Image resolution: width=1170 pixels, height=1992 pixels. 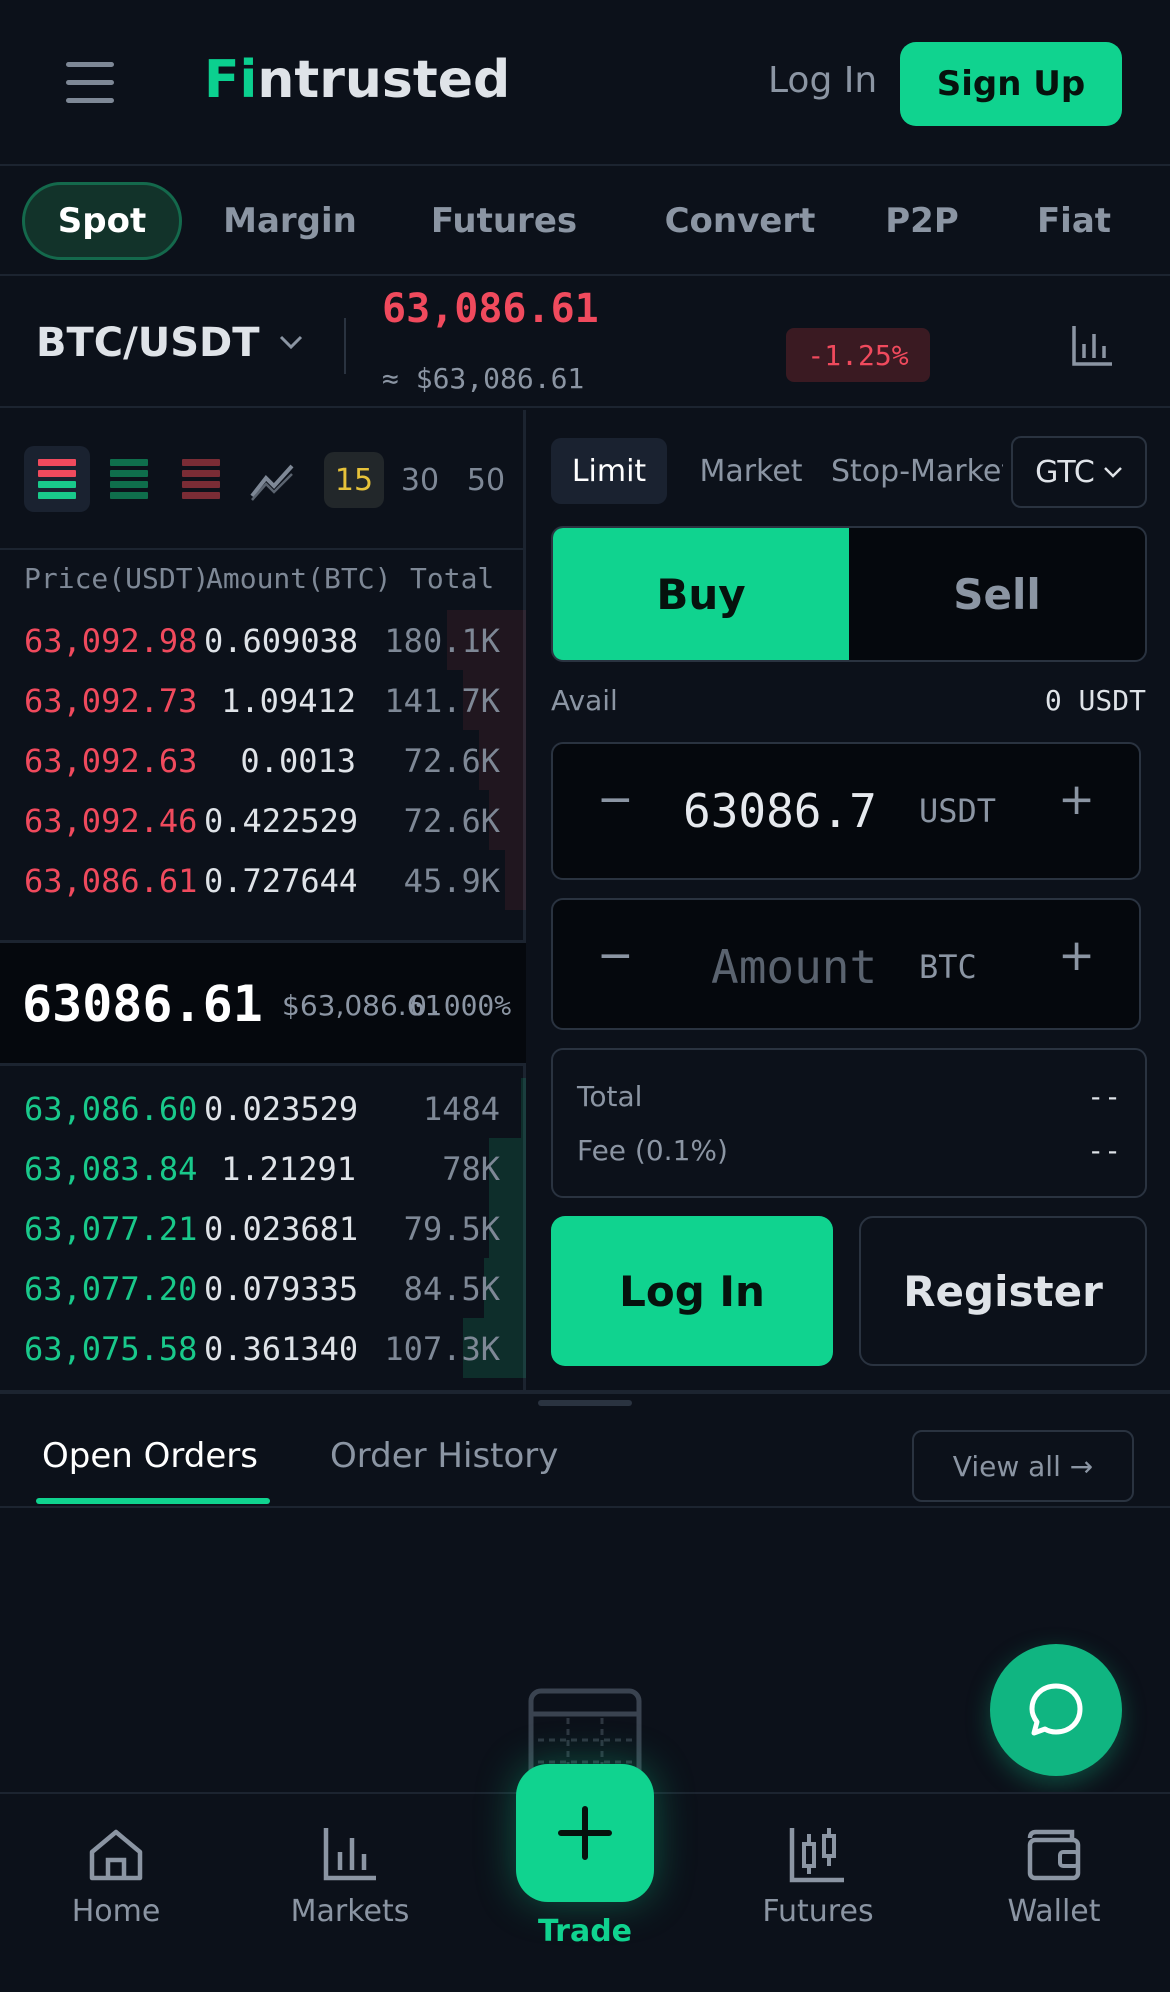 What do you see at coordinates (652, 1150) in the screenshot?
I see `fee-label: Fee (0.1%)` at bounding box center [652, 1150].